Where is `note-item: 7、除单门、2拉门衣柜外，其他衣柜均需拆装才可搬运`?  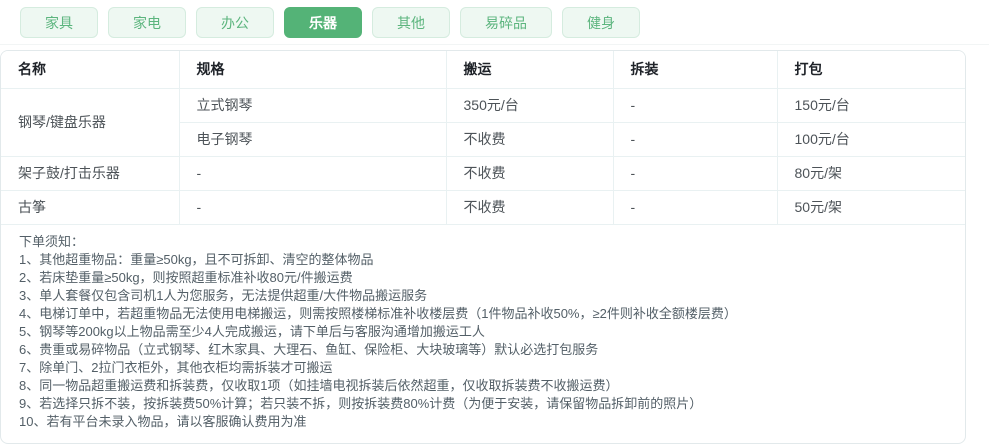
note-item: 7、除单门、2拉门衣柜外，其他衣柜均需拆装才可搬运 is located at coordinates (176, 367).